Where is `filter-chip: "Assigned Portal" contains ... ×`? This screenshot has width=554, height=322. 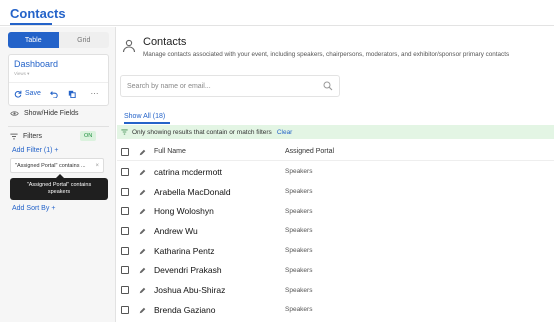 filter-chip: "Assigned Portal" contains ... × is located at coordinates (57, 165).